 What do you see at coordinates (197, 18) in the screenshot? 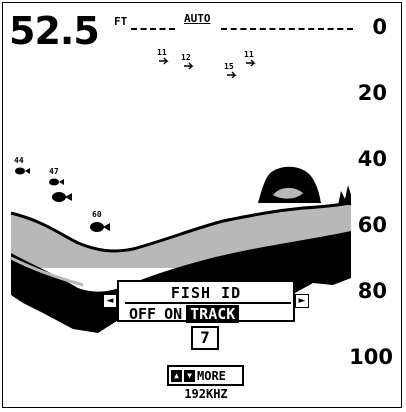
I see `range-mode-label: AUTO` at bounding box center [197, 18].